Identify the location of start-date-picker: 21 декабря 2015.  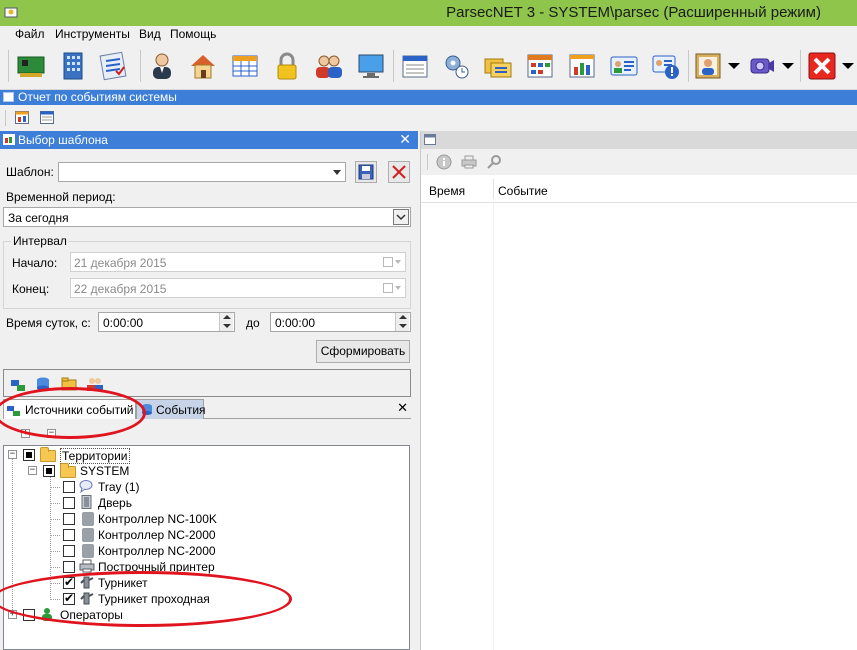
(238, 262).